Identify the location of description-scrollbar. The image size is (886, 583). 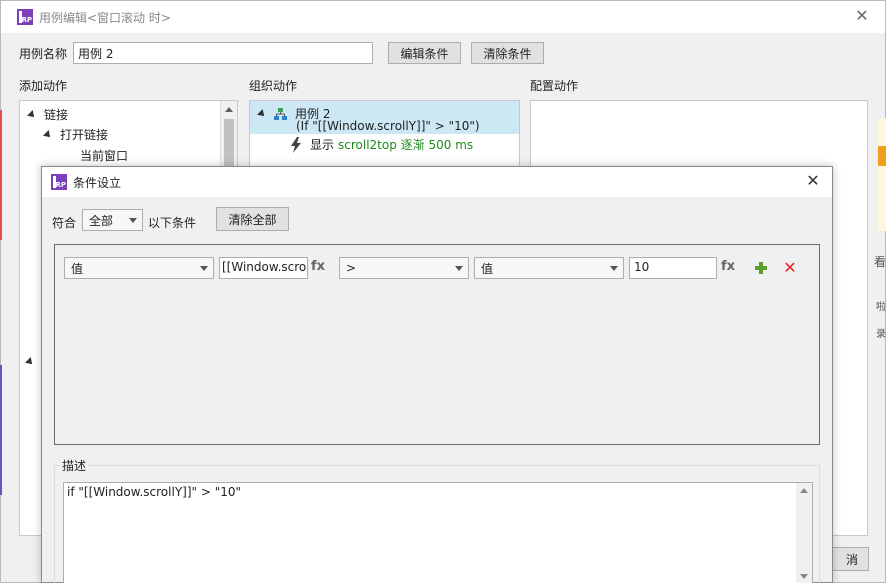
(804, 533).